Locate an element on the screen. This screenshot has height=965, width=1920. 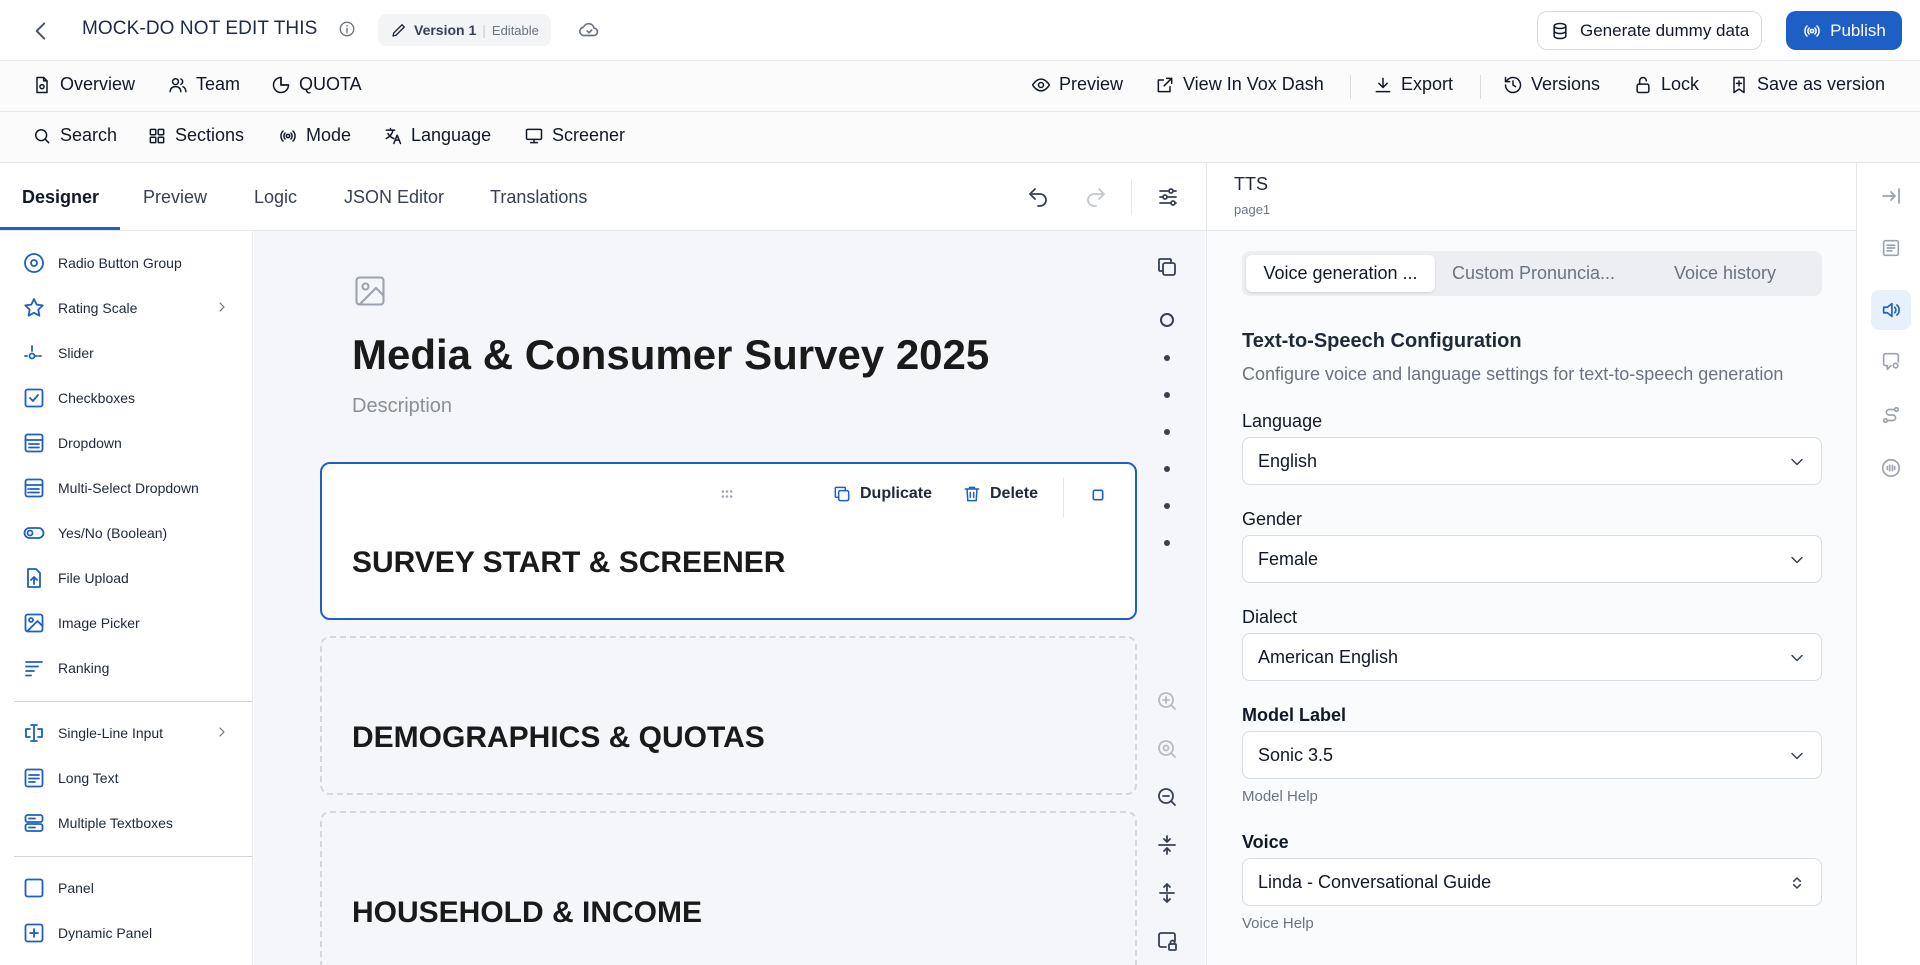
dialect-select: American English is located at coordinates (1532, 657).